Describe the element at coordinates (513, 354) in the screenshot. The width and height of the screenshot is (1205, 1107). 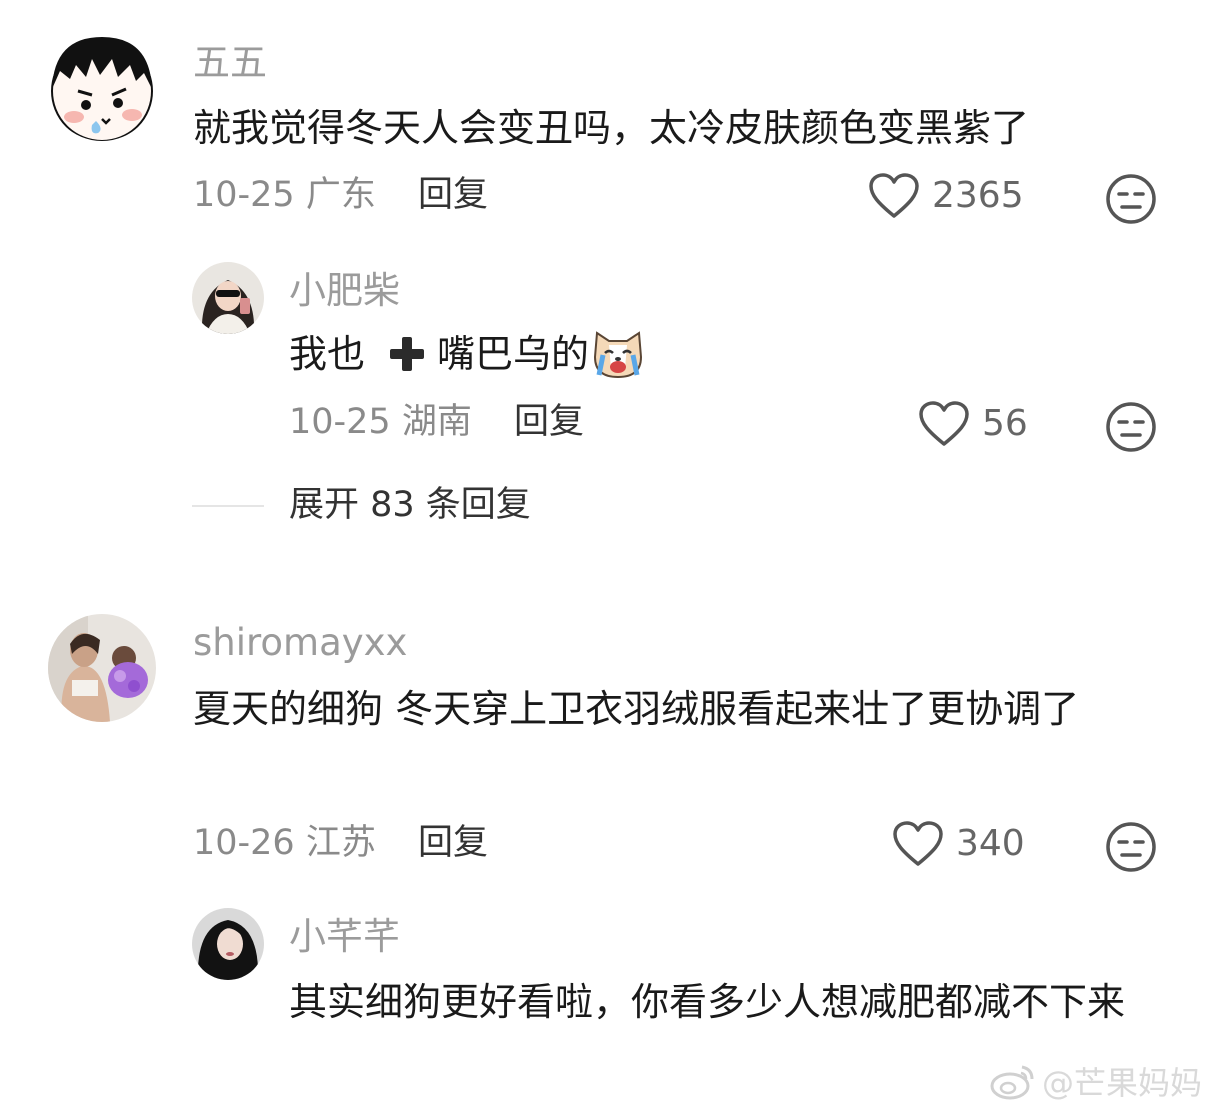
I see `reply-text-end: 嘴巴乌的` at that location.